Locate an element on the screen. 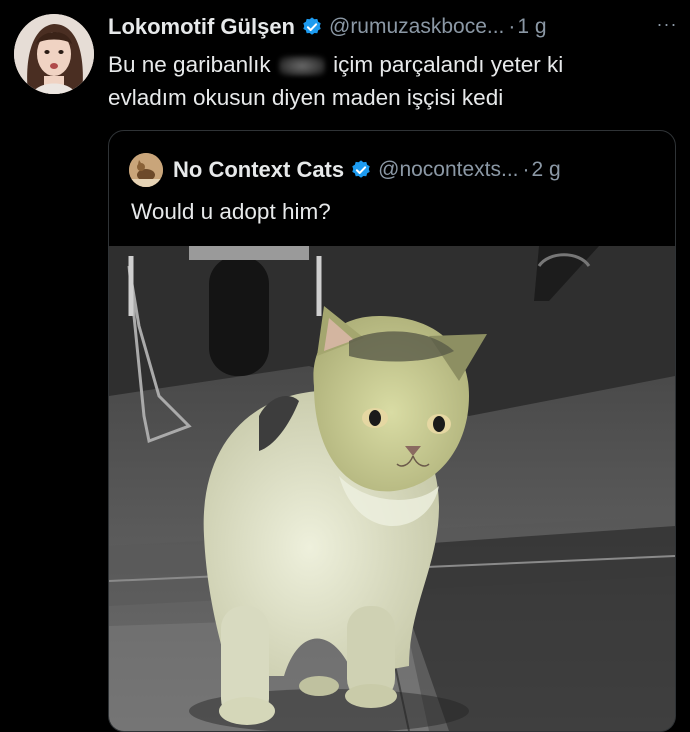 The image size is (690, 732). quoted-tweet-header: No Context Cats @nocontexts... · 2 g is located at coordinates (397, 170).